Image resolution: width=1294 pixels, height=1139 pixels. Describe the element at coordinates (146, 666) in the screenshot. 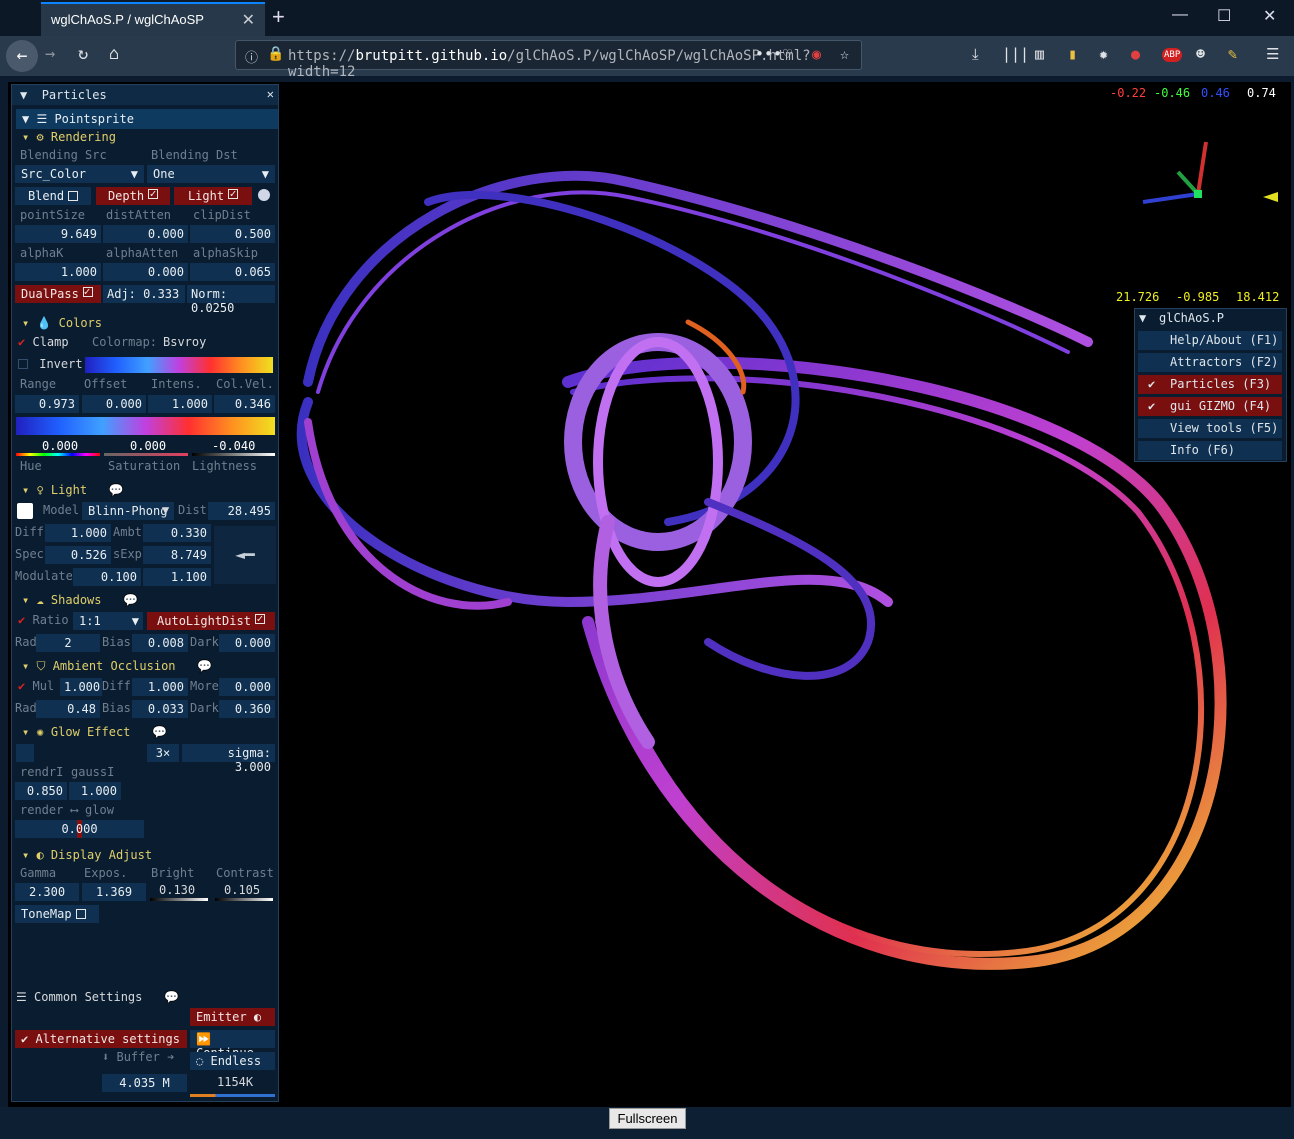

I see `ao-header: ▾ ⛉ Ambient Occlusion 💬` at that location.